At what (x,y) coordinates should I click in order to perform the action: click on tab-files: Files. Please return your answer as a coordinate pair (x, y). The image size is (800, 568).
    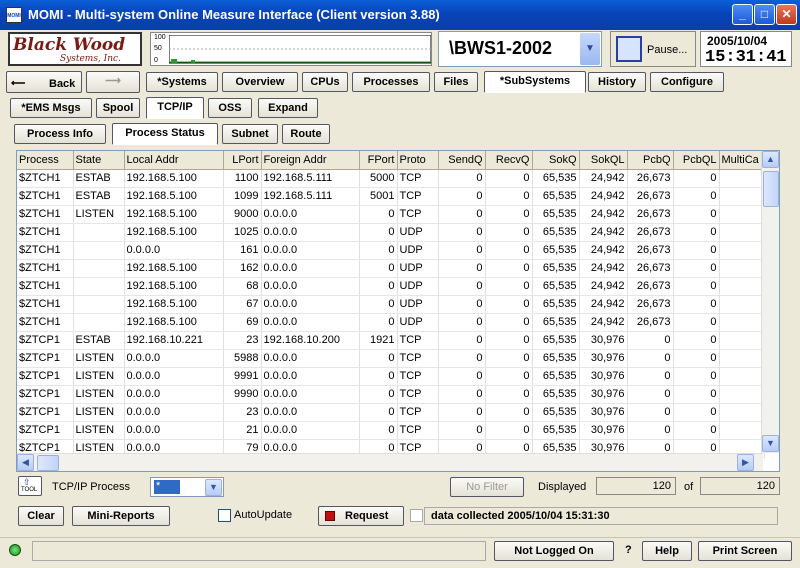
    Looking at the image, I should click on (456, 82).